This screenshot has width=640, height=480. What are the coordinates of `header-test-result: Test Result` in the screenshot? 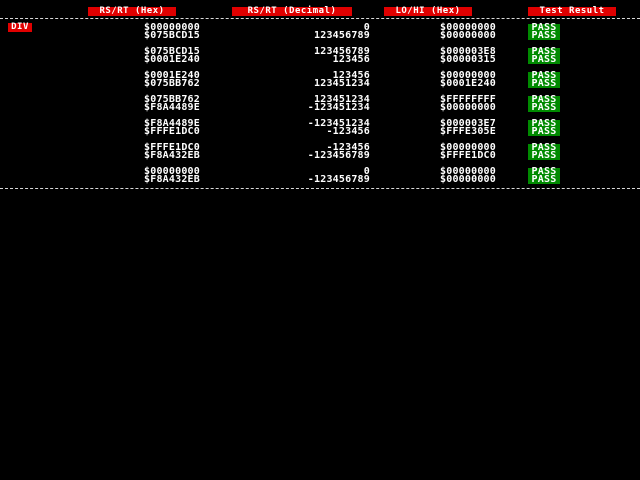 It's located at (572, 11).